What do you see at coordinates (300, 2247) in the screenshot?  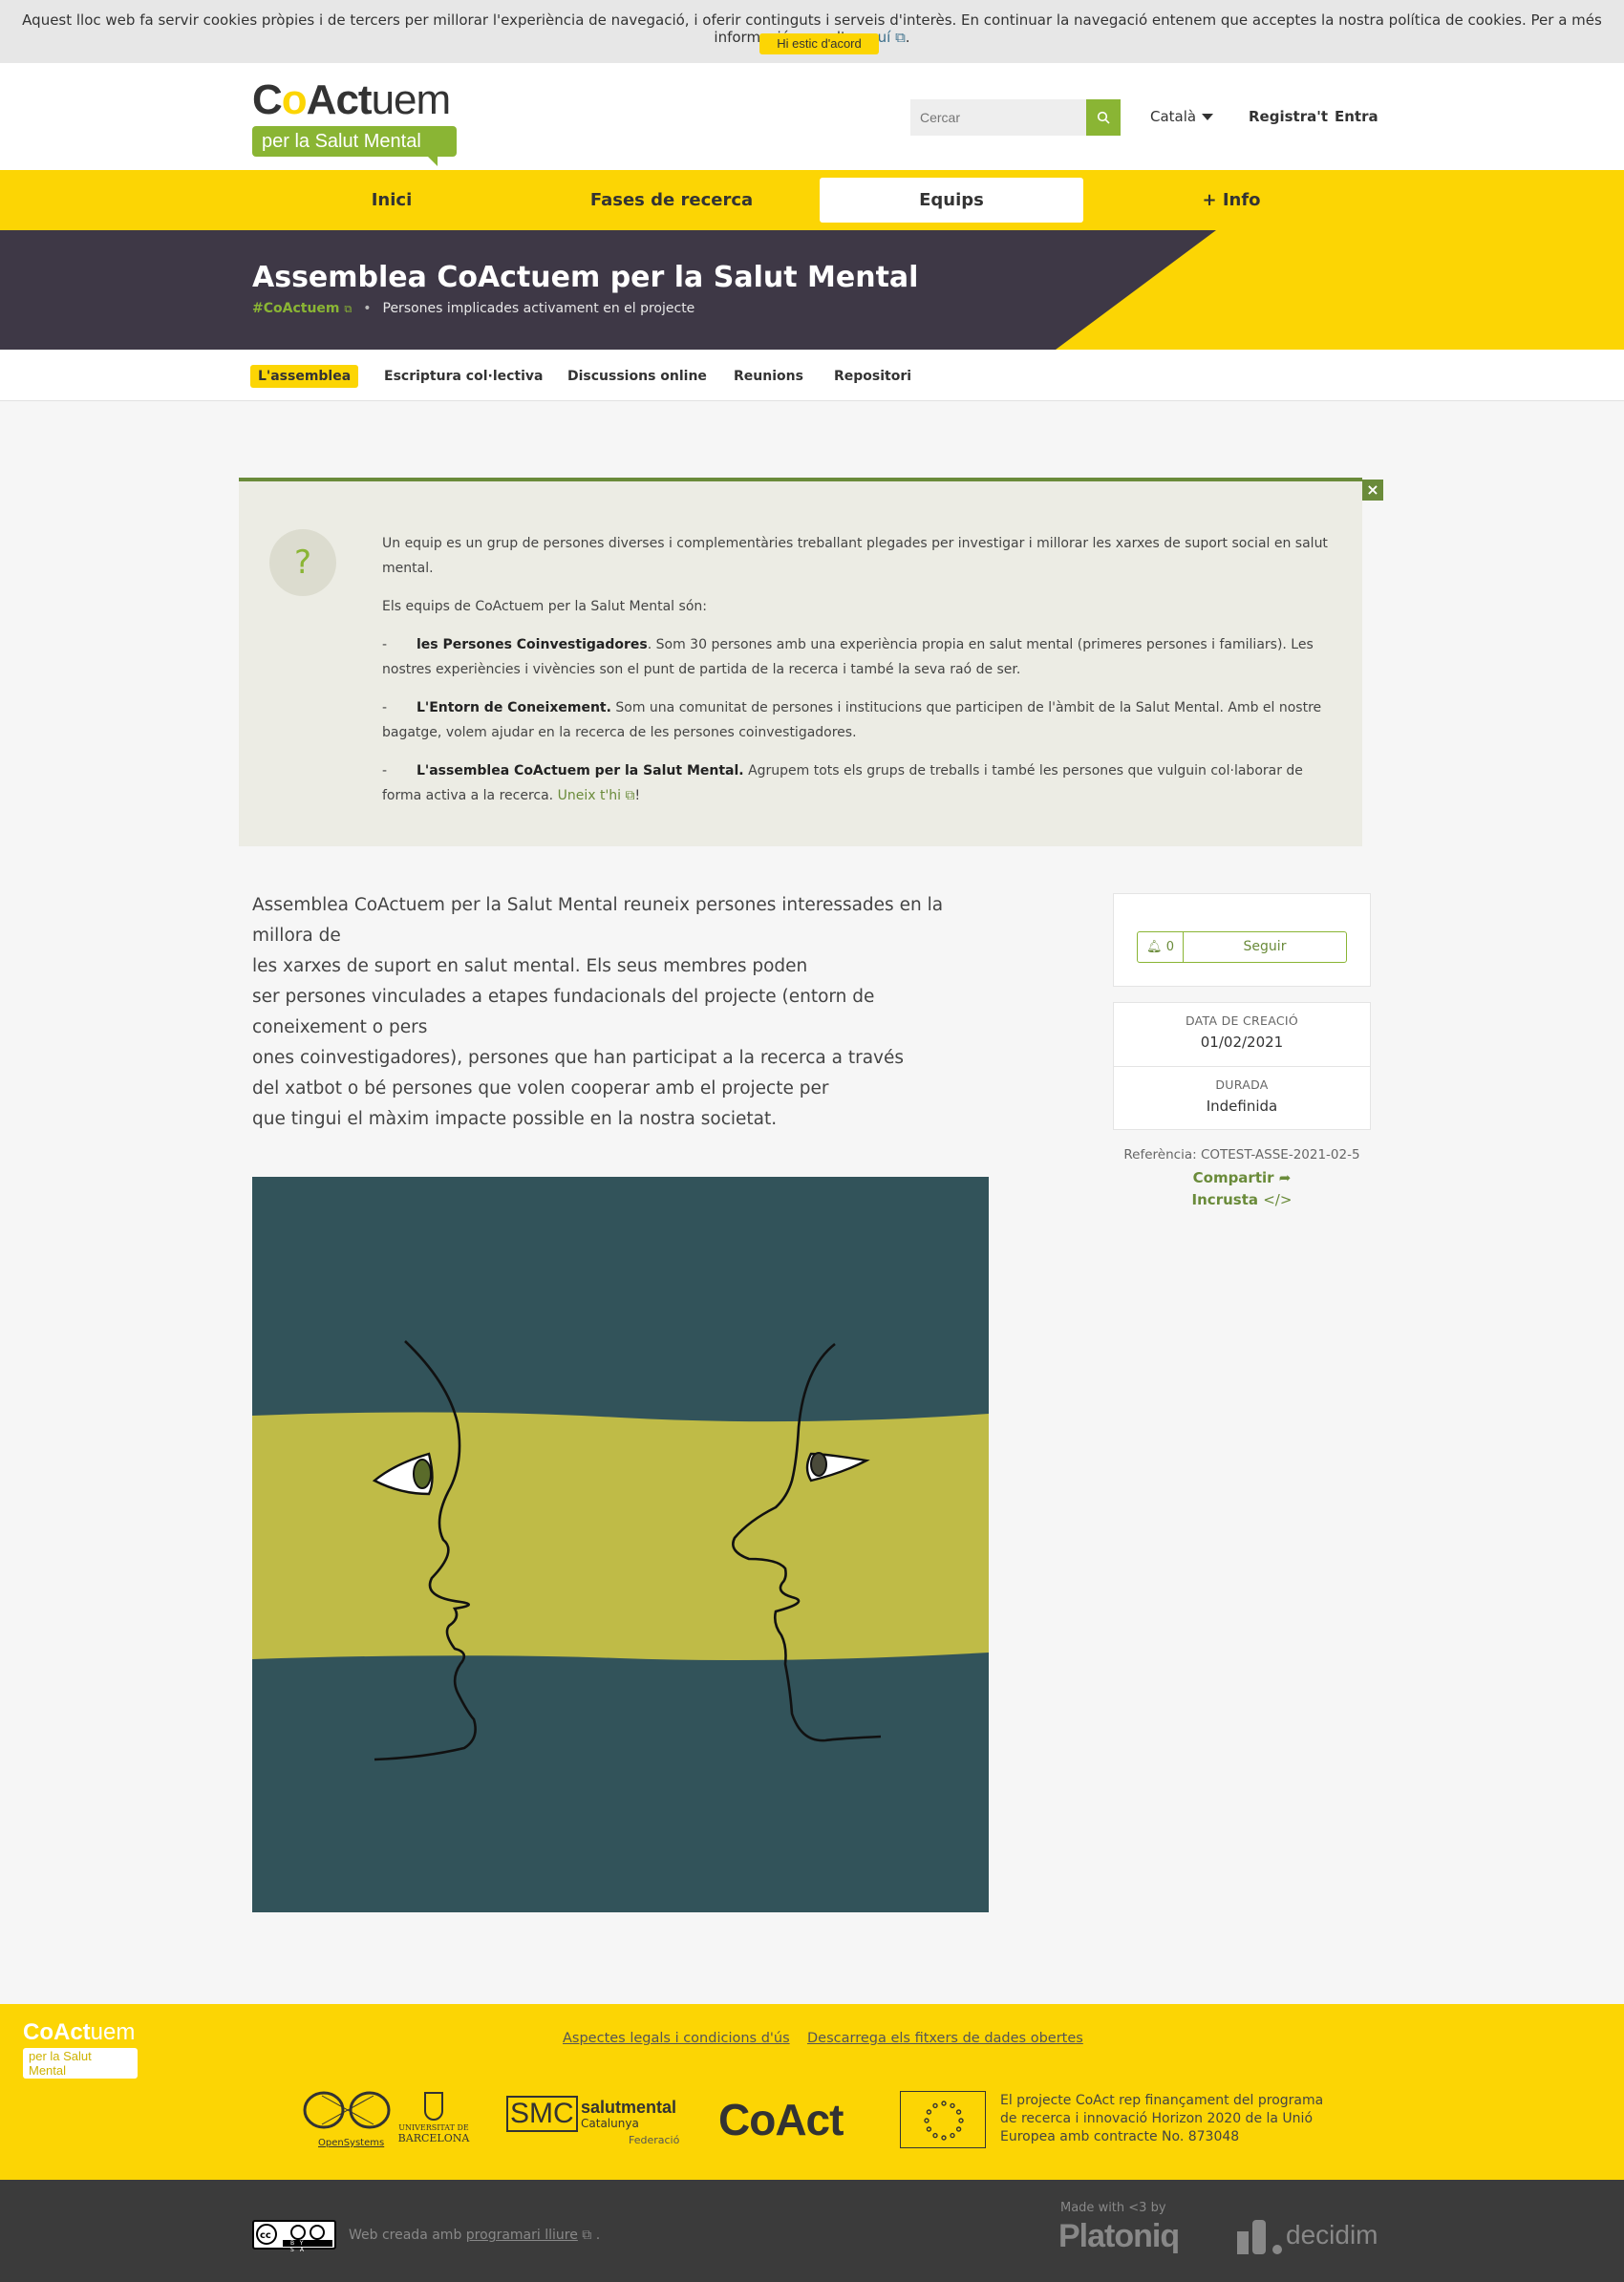 I see `cc-label: BY SA` at bounding box center [300, 2247].